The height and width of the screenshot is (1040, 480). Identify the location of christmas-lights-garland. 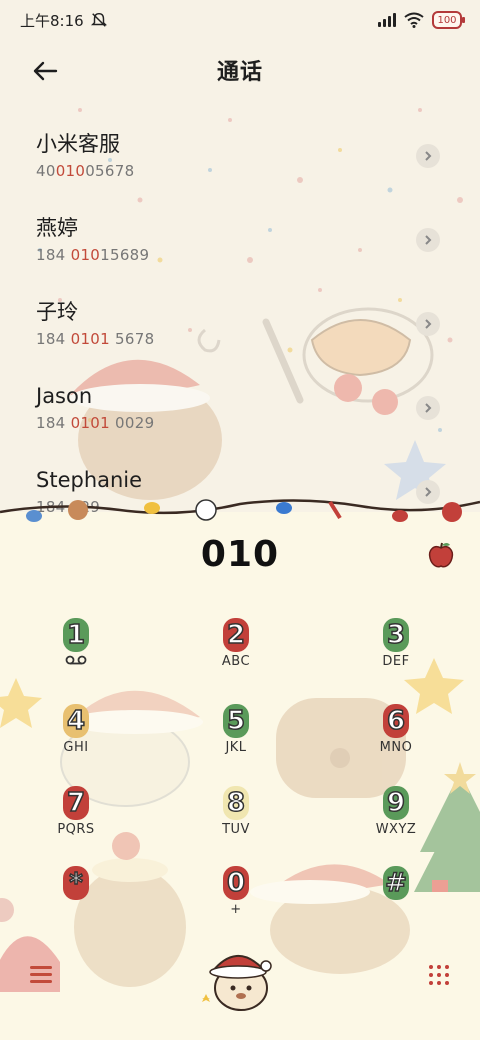
(240, 510).